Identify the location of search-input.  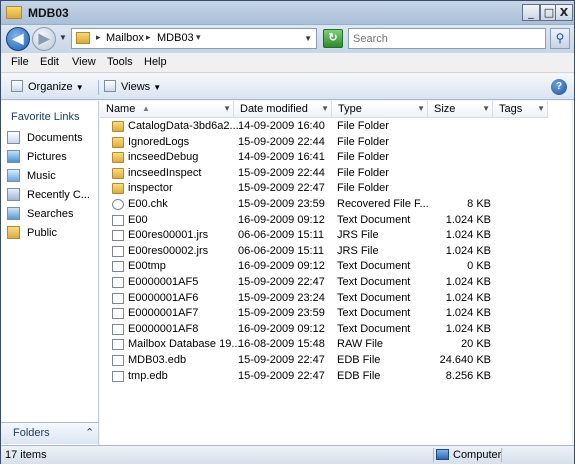
(447, 38).